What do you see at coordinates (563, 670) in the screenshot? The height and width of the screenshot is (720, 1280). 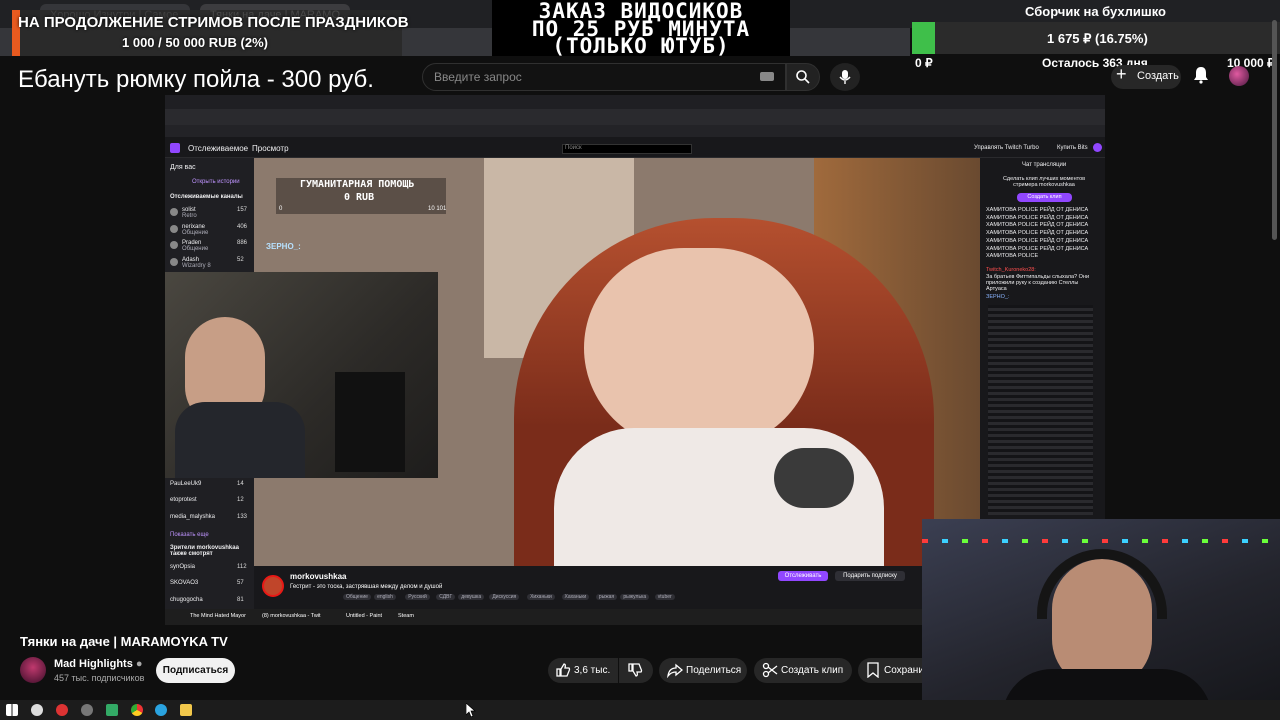 I see `thumbs-up-icon` at bounding box center [563, 670].